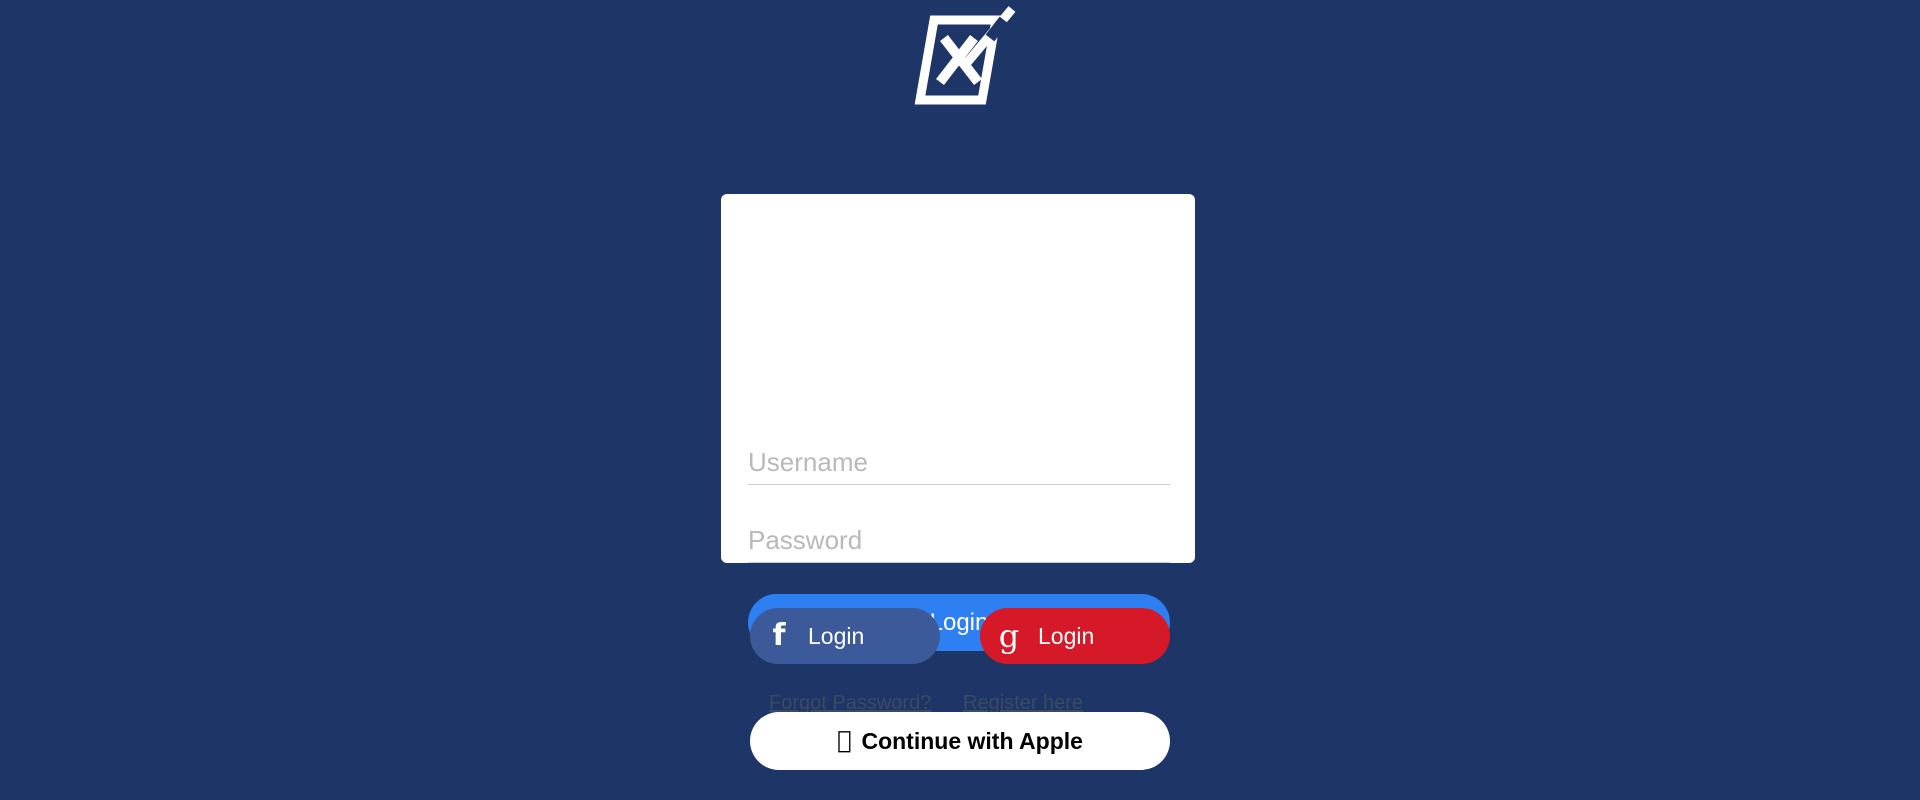 This screenshot has width=1920, height=800. I want to click on username-input, so click(959, 462).